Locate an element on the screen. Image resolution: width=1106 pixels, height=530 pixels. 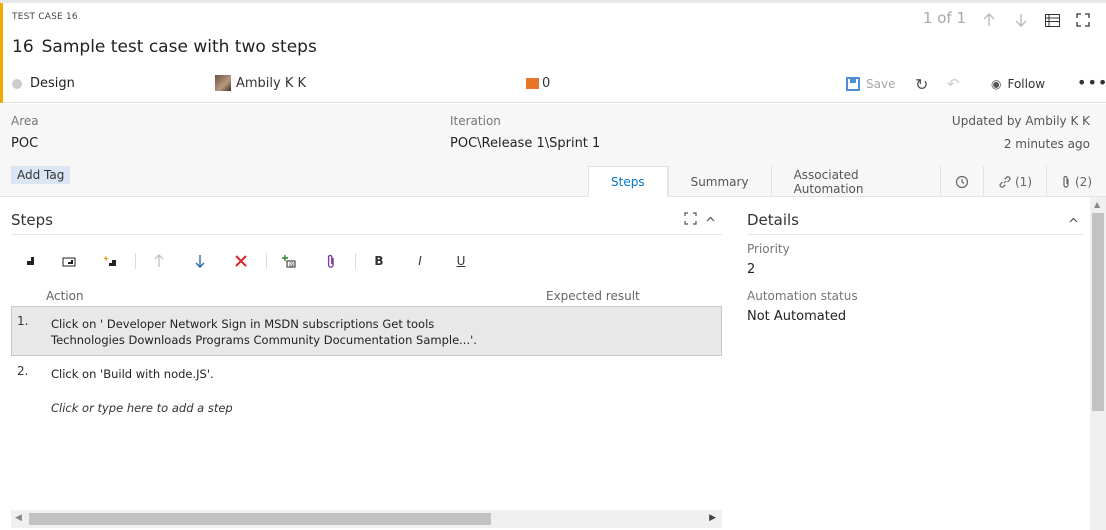
create-shared-steps-button is located at coordinates (110, 261).